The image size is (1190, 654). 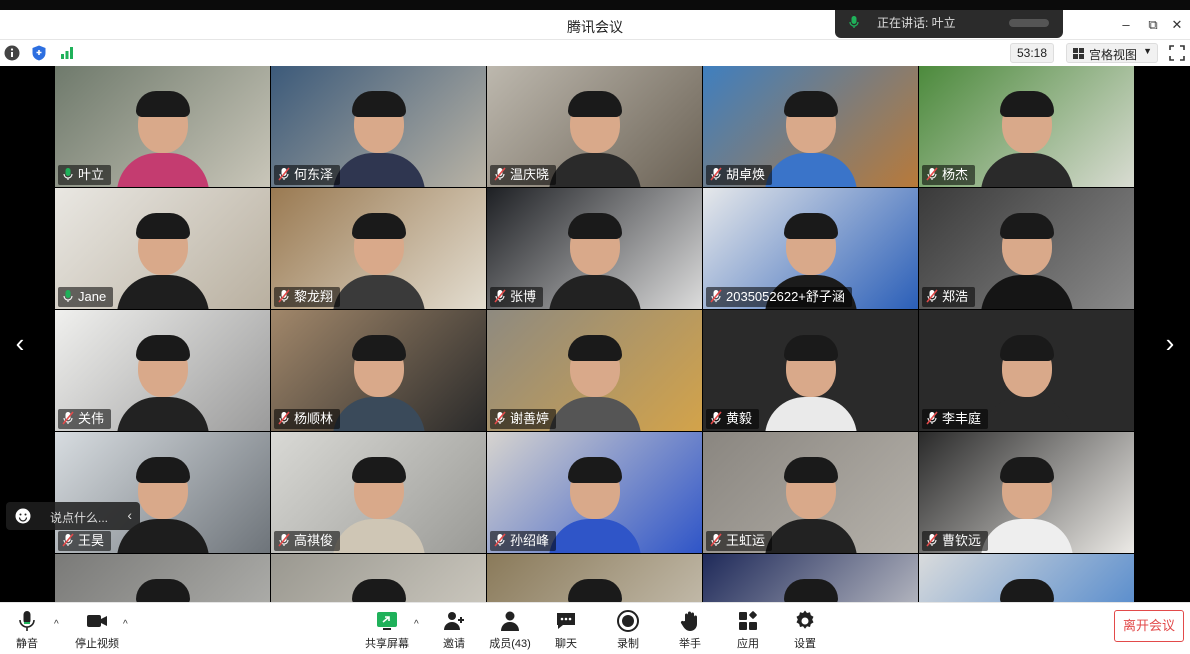 What do you see at coordinates (1112, 53) in the screenshot?
I see `grid-view-button: 宫格视图 ▼` at bounding box center [1112, 53].